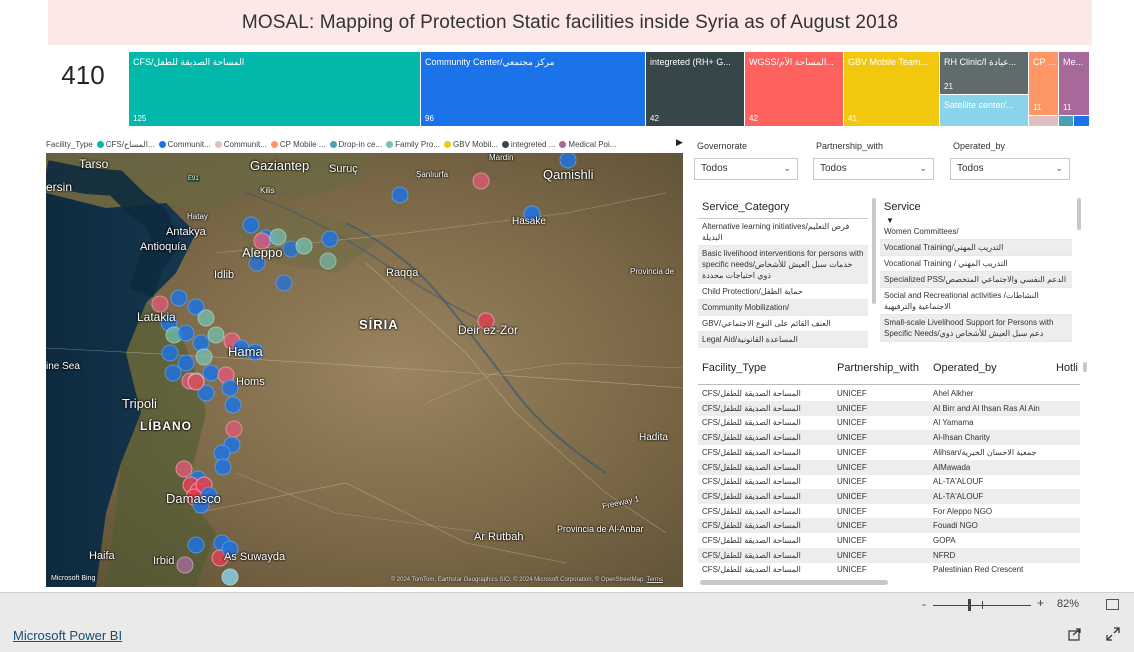  Describe the element at coordinates (746, 169) in the screenshot. I see `governorate-dropdown: Todos ⌄` at that location.